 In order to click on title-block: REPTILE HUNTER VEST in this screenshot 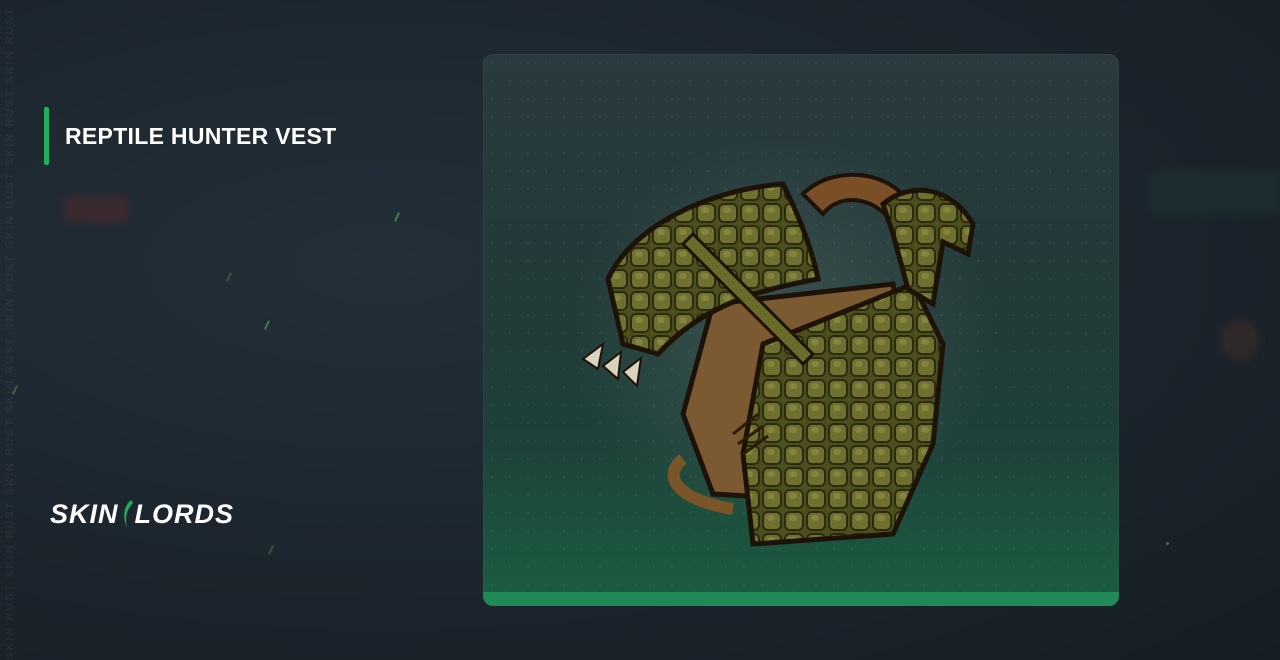, I will do `click(190, 136)`.